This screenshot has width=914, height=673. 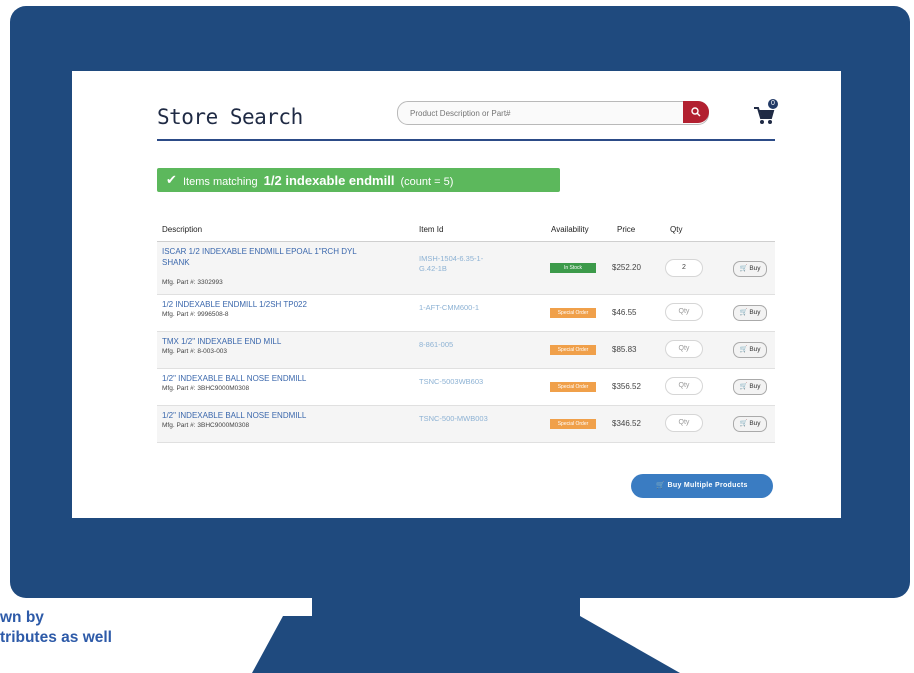 I want to click on caption-line-1: wn by, so click(x=22, y=617).